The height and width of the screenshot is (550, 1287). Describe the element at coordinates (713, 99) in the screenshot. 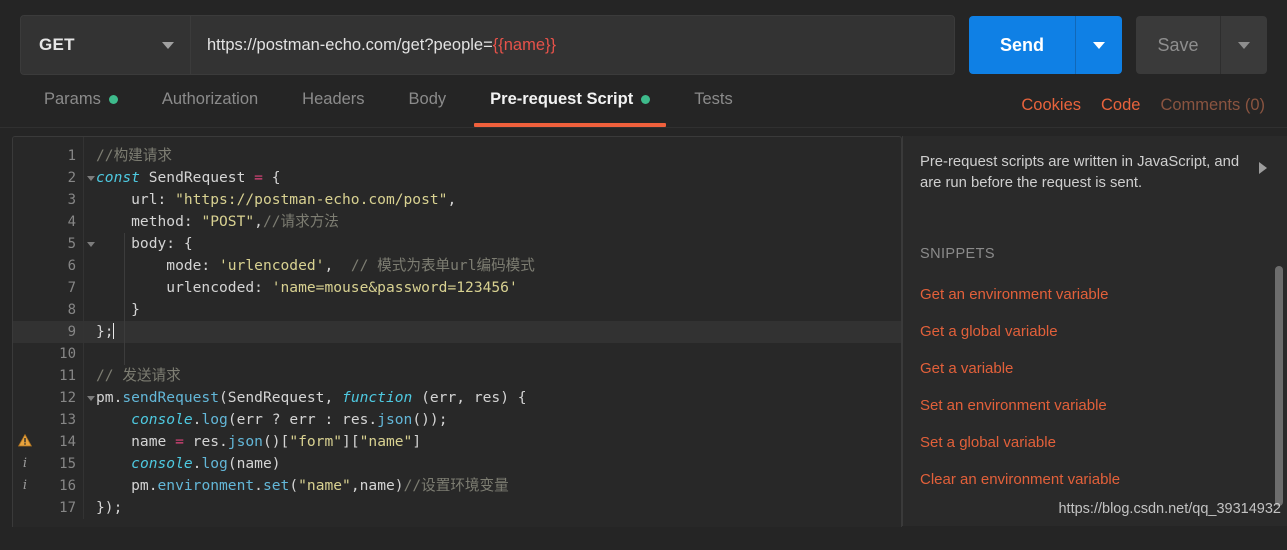

I see `tab-label: Tests` at that location.